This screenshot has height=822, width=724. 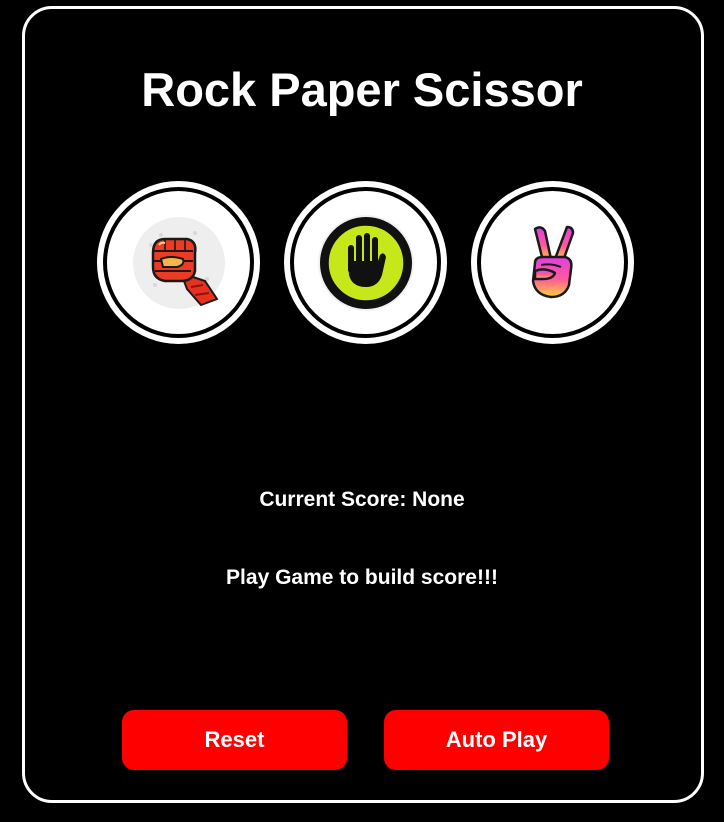 I want to click on rock-button, so click(x=178, y=262).